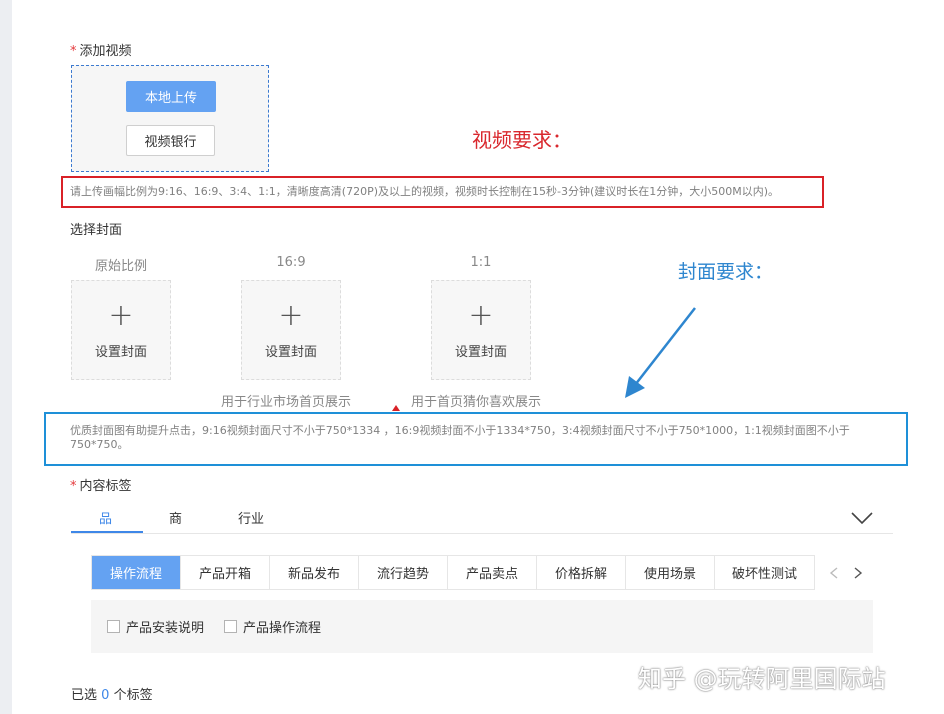 Image resolution: width=944 pixels, height=714 pixels. I want to click on left-edge-bar, so click(6, 357).